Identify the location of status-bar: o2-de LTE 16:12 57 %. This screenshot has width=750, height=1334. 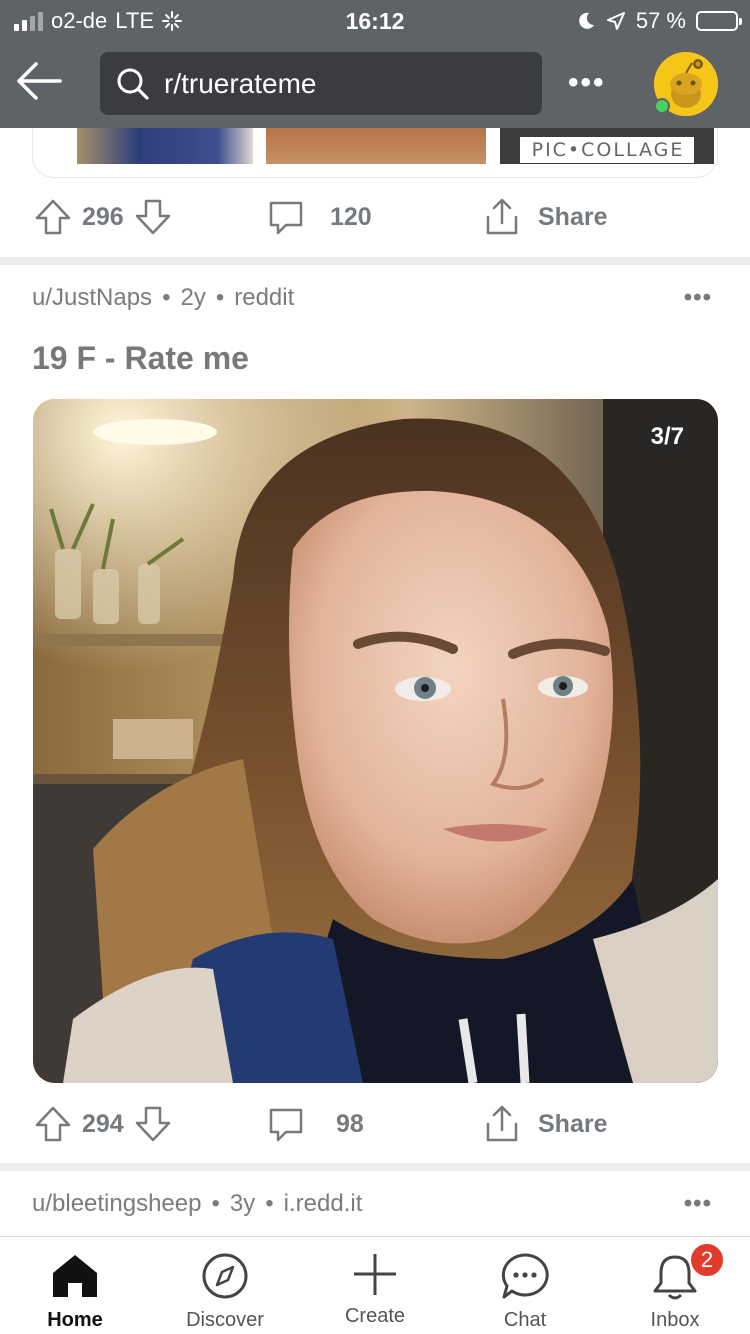
(375, 21).